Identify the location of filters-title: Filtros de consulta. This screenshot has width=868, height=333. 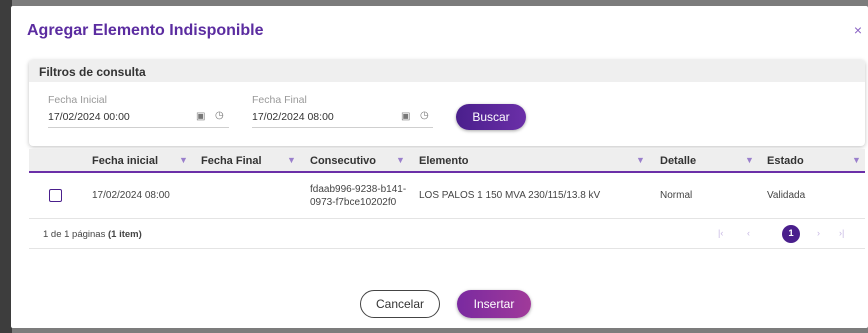
(92, 72).